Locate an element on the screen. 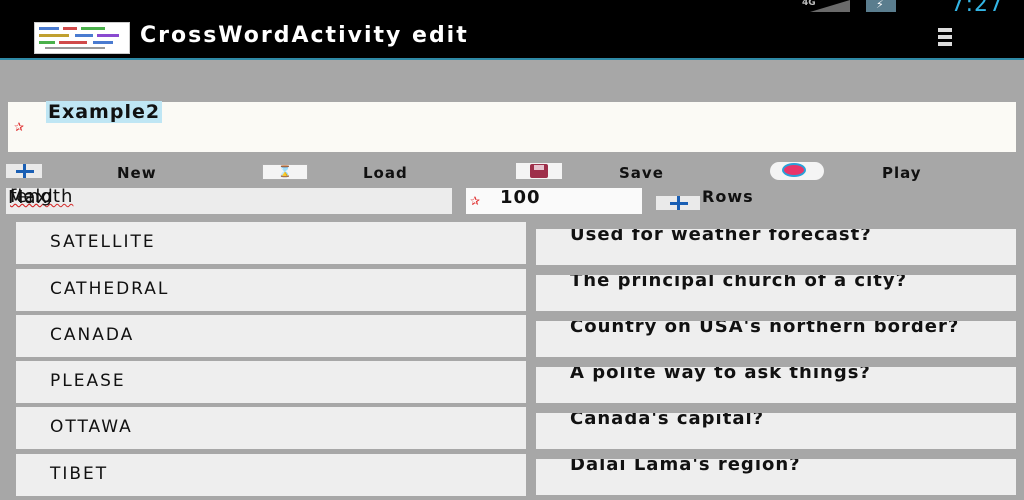 This screenshot has height=500, width=1024. puzzle-name-value: Example2 is located at coordinates (104, 112).